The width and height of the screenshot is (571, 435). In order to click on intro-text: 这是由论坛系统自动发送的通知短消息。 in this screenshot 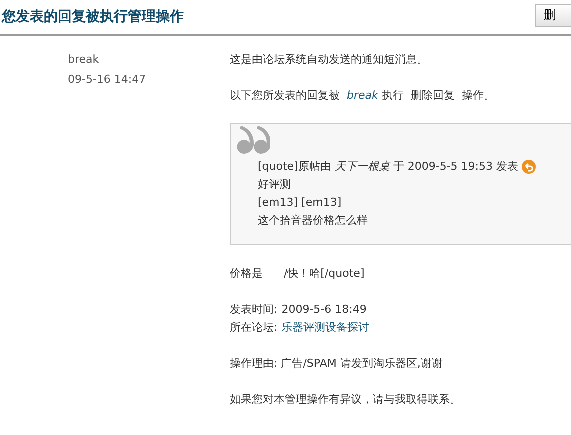, I will do `click(329, 60)`.